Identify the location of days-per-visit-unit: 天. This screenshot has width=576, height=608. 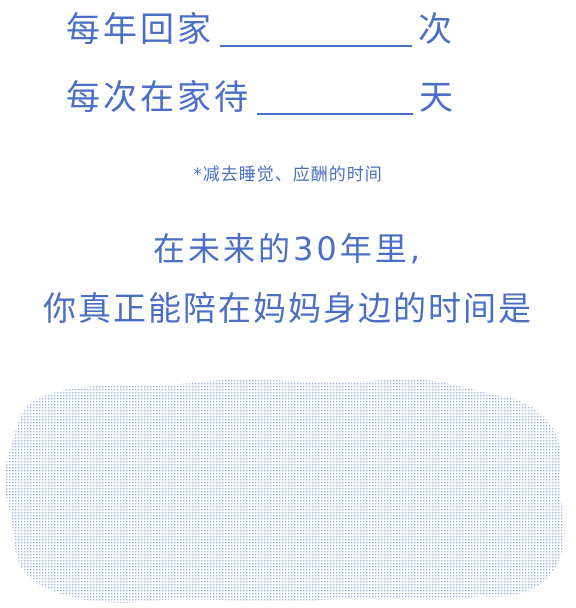
(437, 98).